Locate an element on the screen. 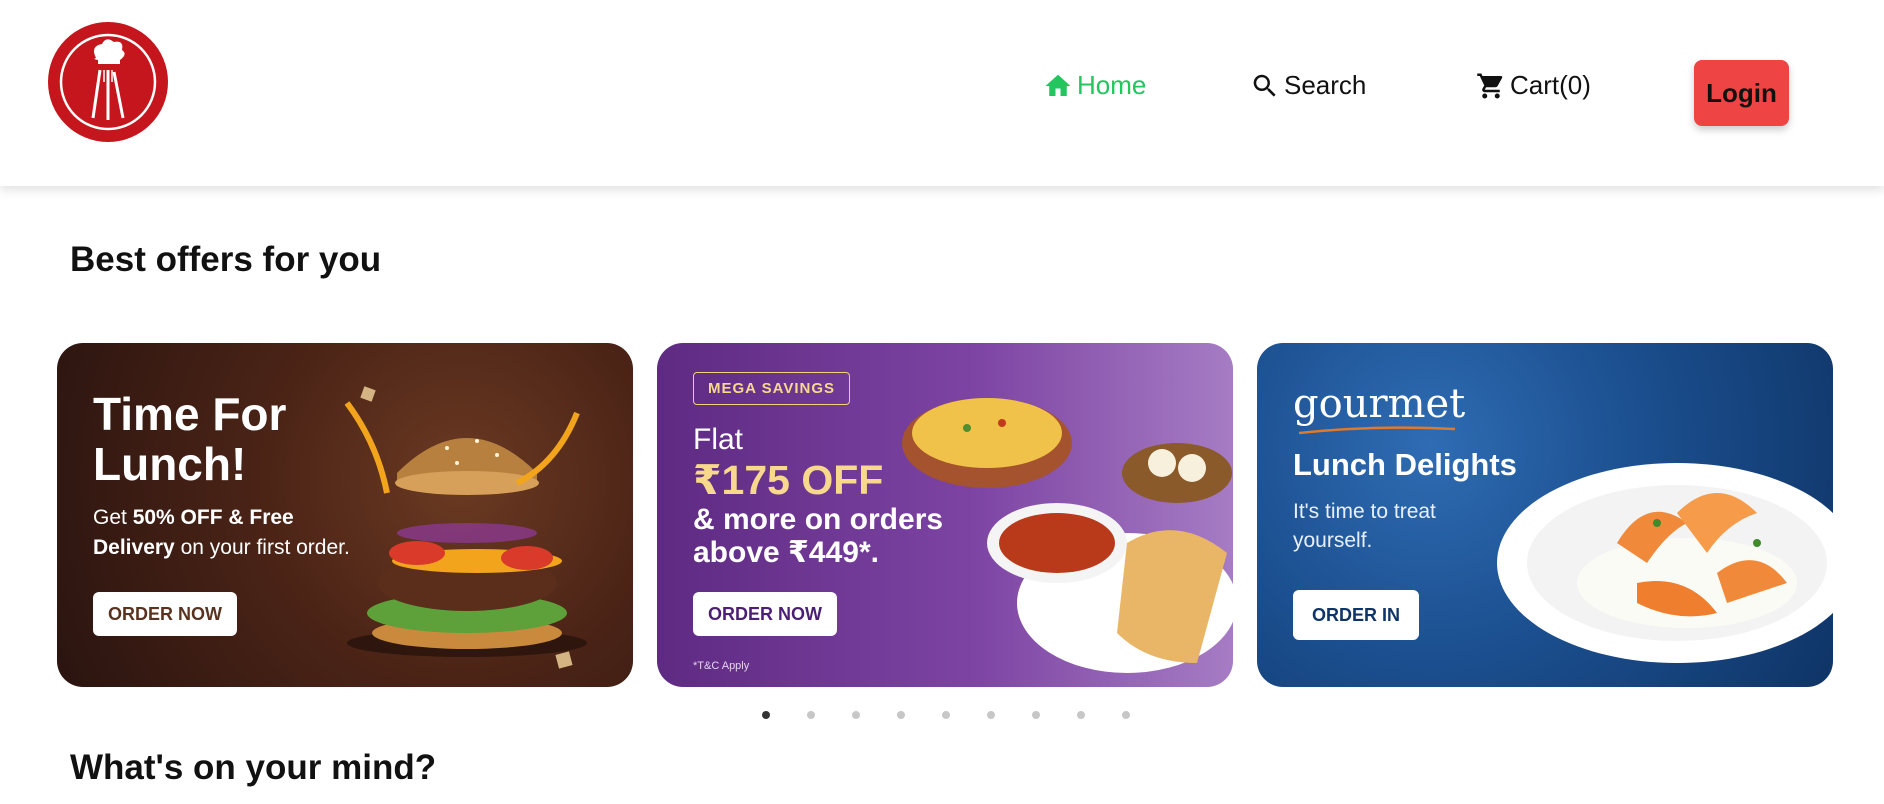  order-in-button: ORDER IN is located at coordinates (1356, 615).